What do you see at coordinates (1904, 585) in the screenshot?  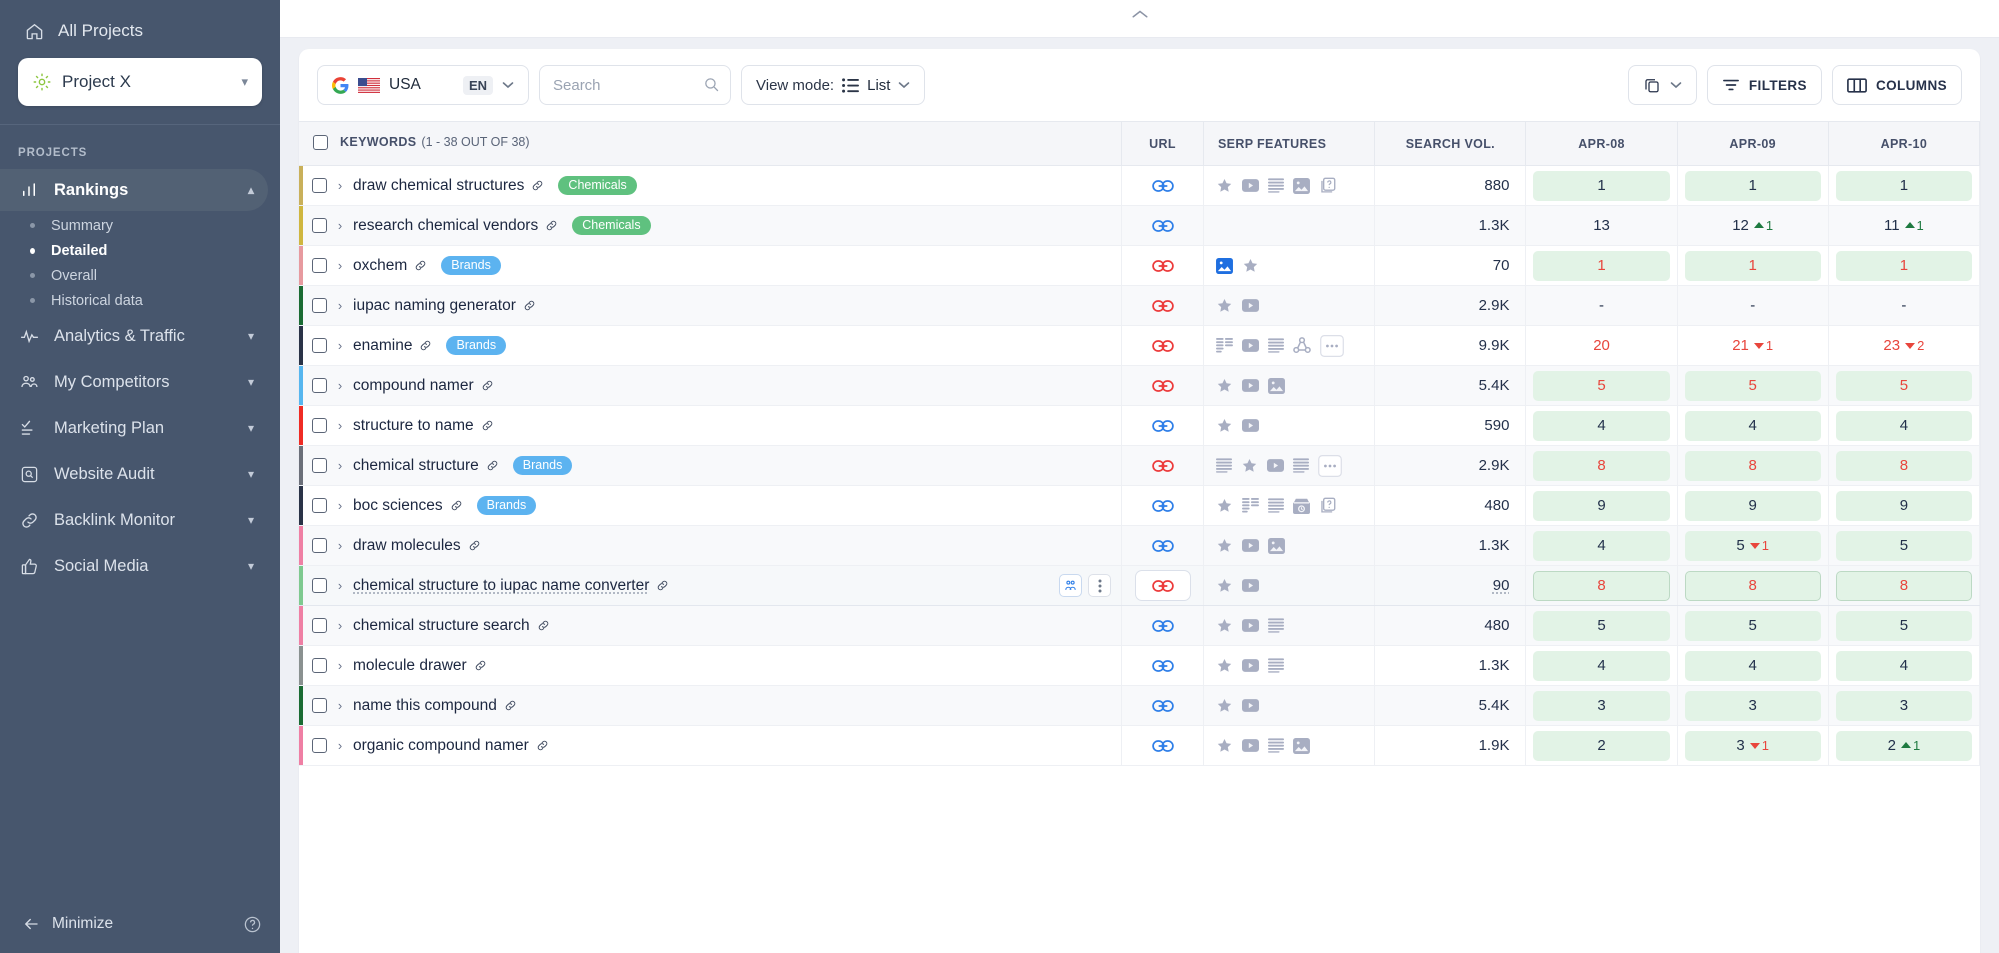 I see `rank-cell-apr-10: 8` at bounding box center [1904, 585].